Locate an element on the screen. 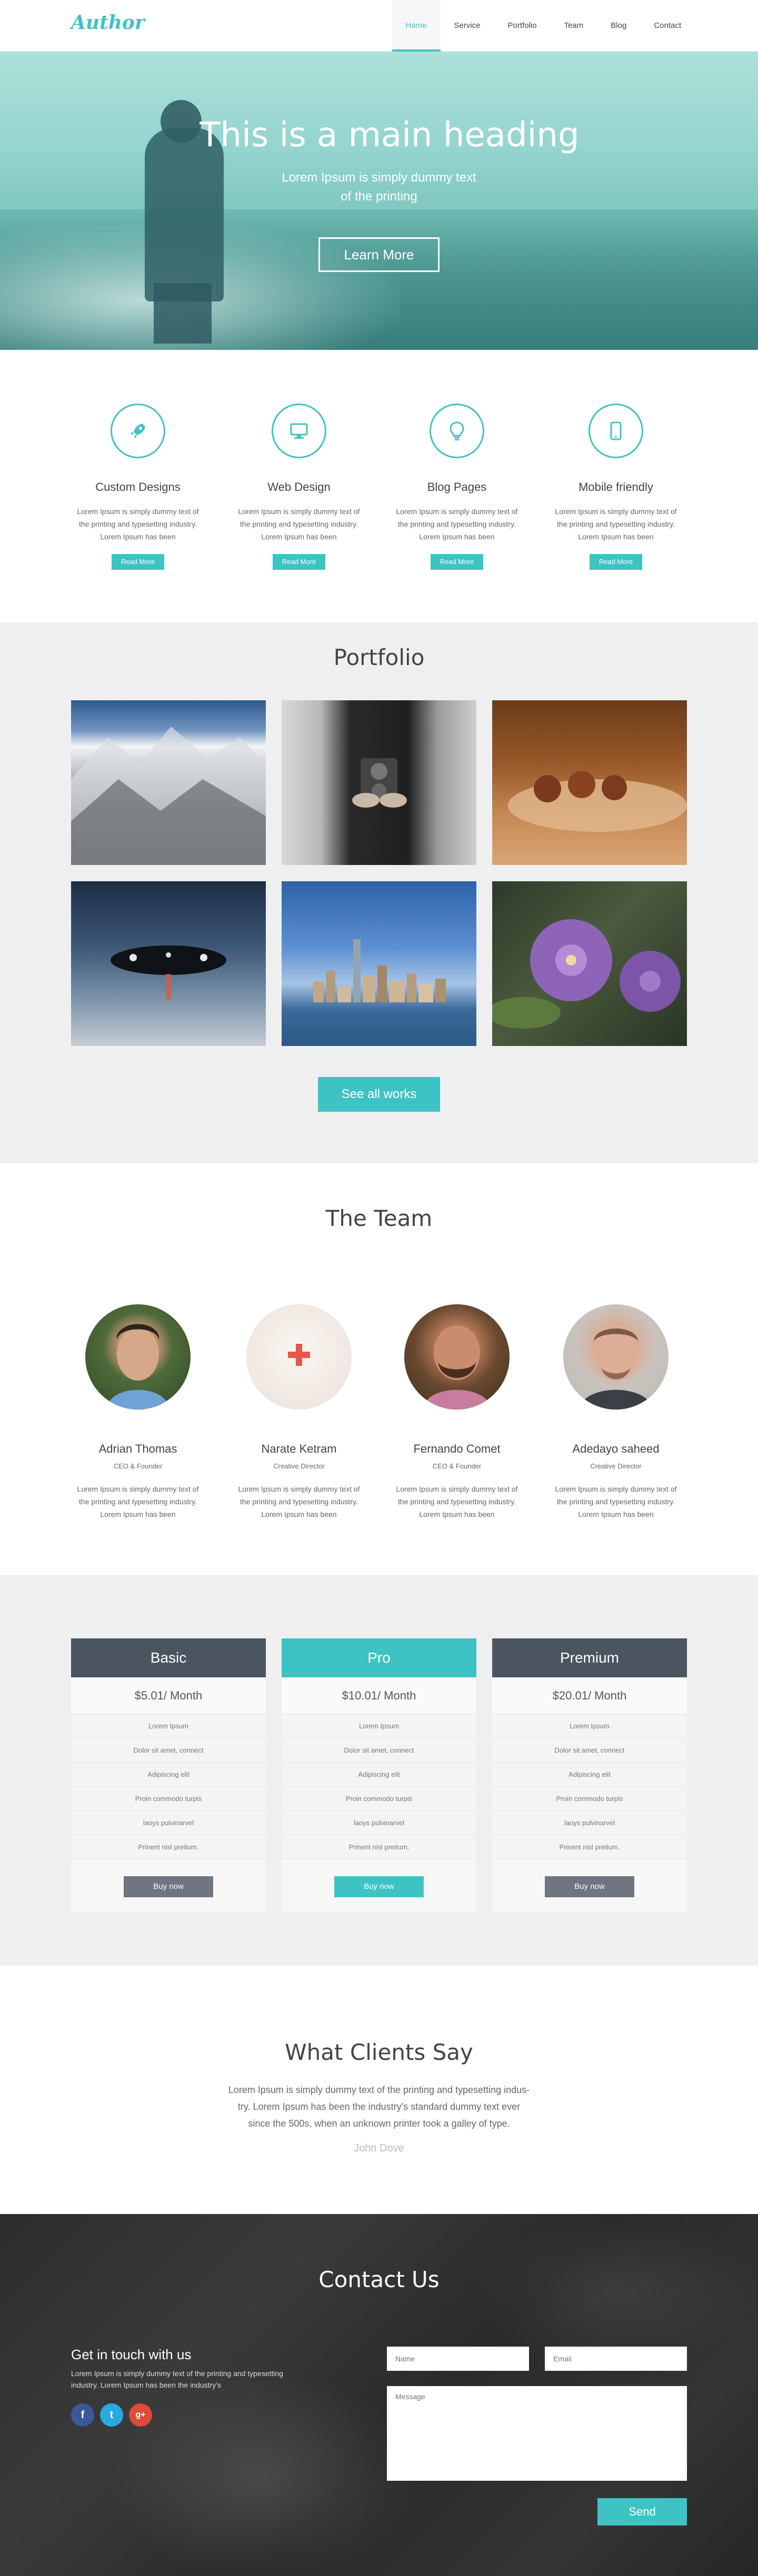  main-menu: Home Service Portfolio Team Blog Contact is located at coordinates (543, 26).